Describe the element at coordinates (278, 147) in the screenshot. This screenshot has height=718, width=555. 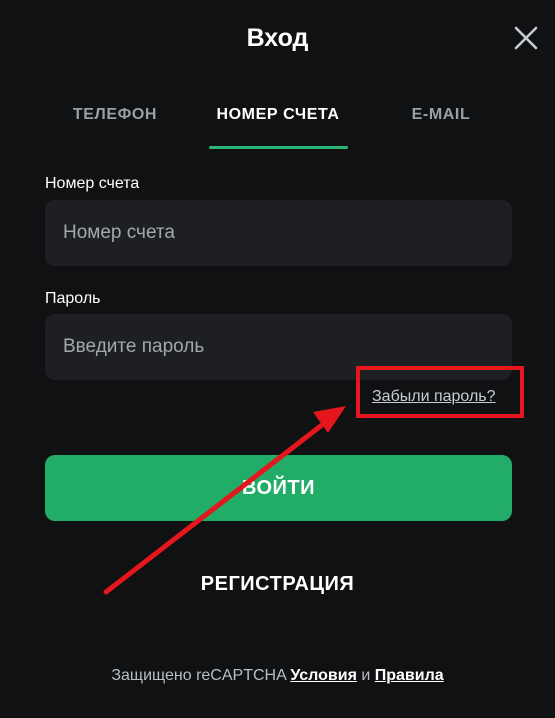
I see `active-tab-indicator` at that location.